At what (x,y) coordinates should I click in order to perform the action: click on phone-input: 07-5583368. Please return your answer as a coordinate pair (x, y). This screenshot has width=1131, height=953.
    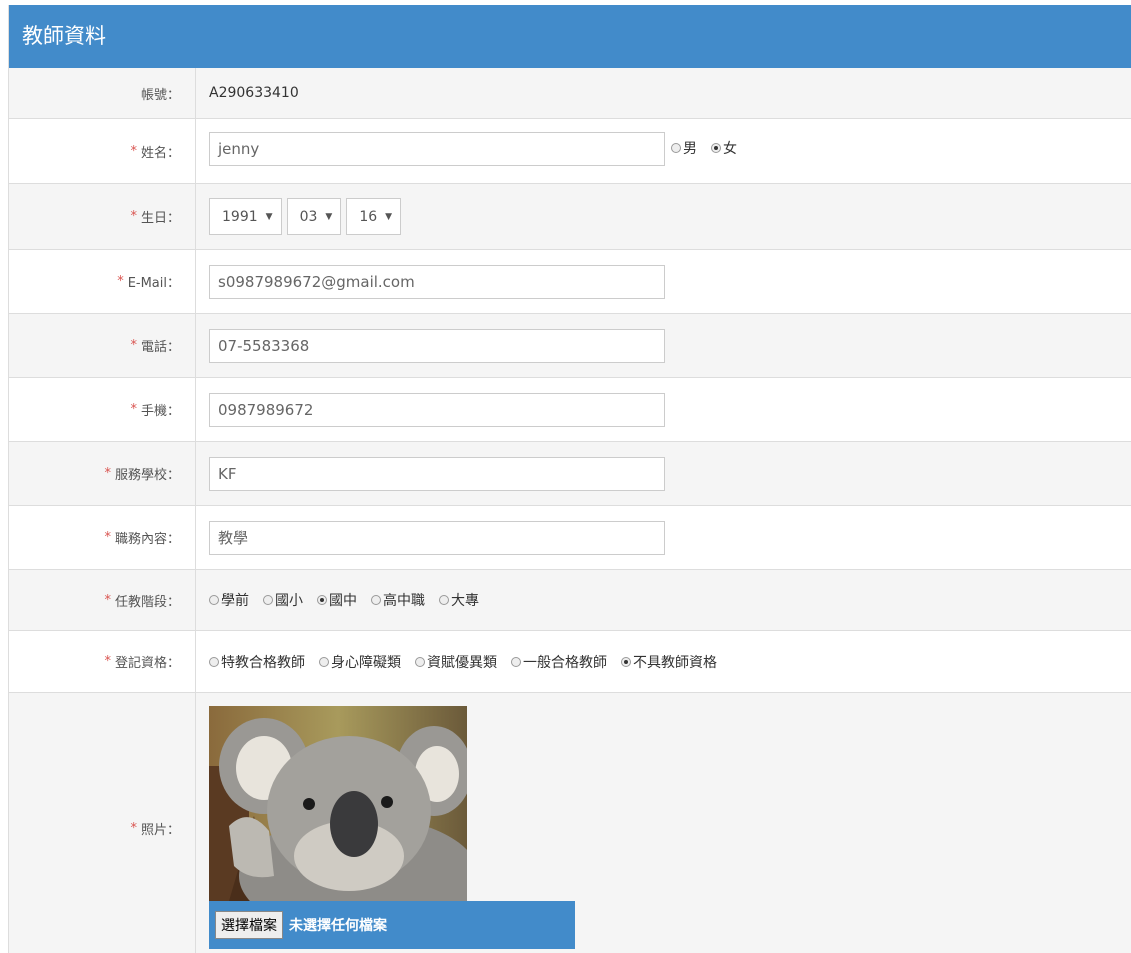
    Looking at the image, I should click on (437, 345).